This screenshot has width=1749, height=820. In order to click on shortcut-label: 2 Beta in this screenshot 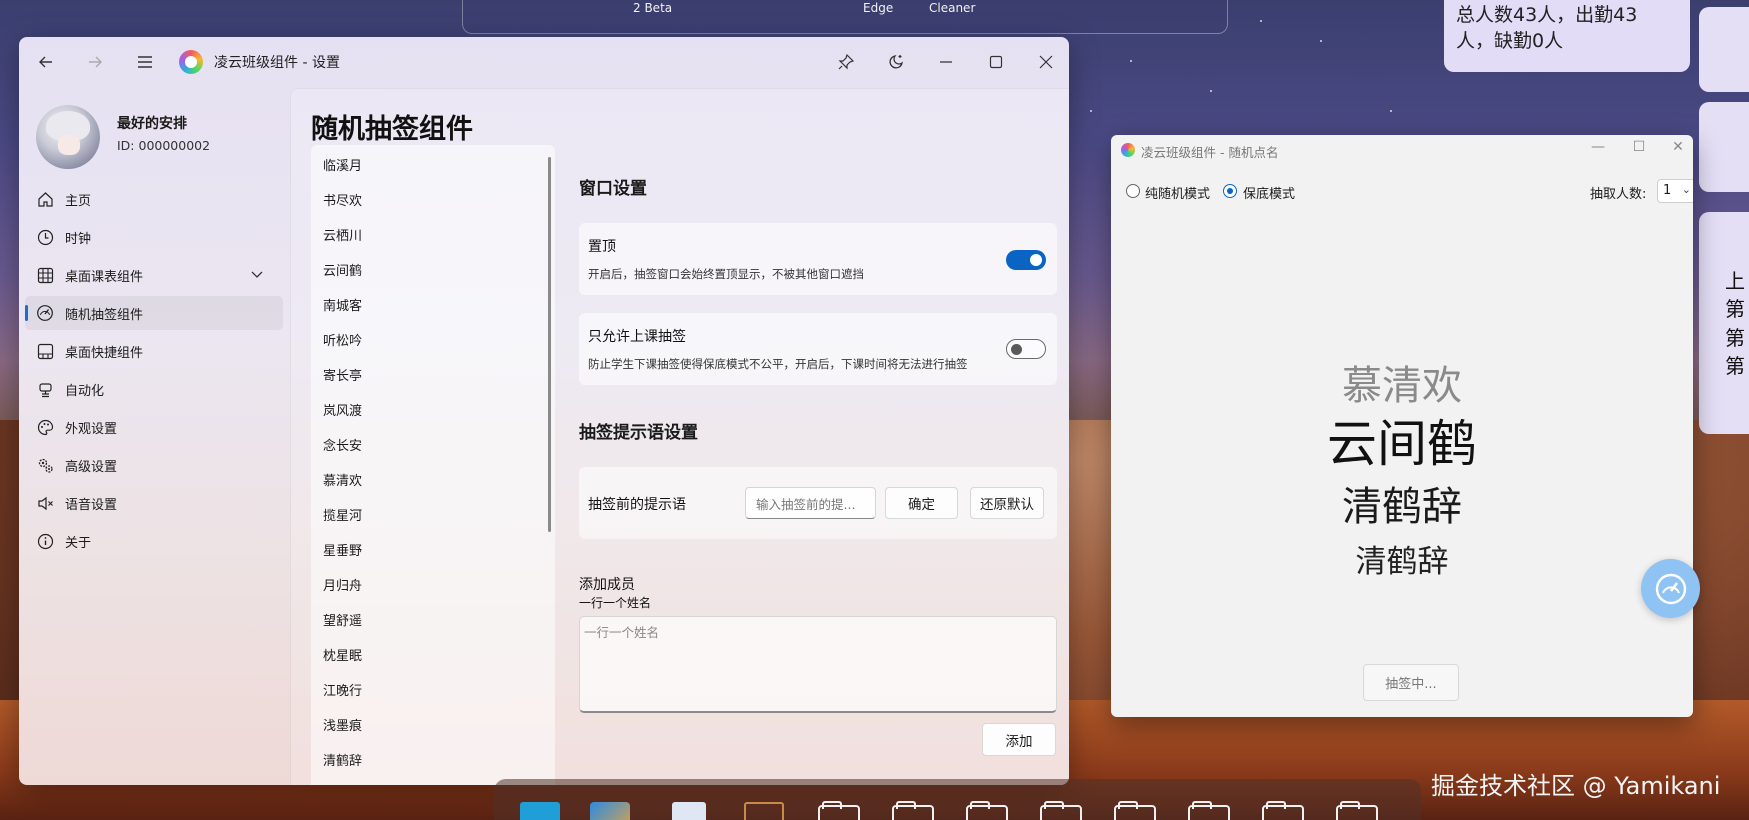, I will do `click(652, 8)`.